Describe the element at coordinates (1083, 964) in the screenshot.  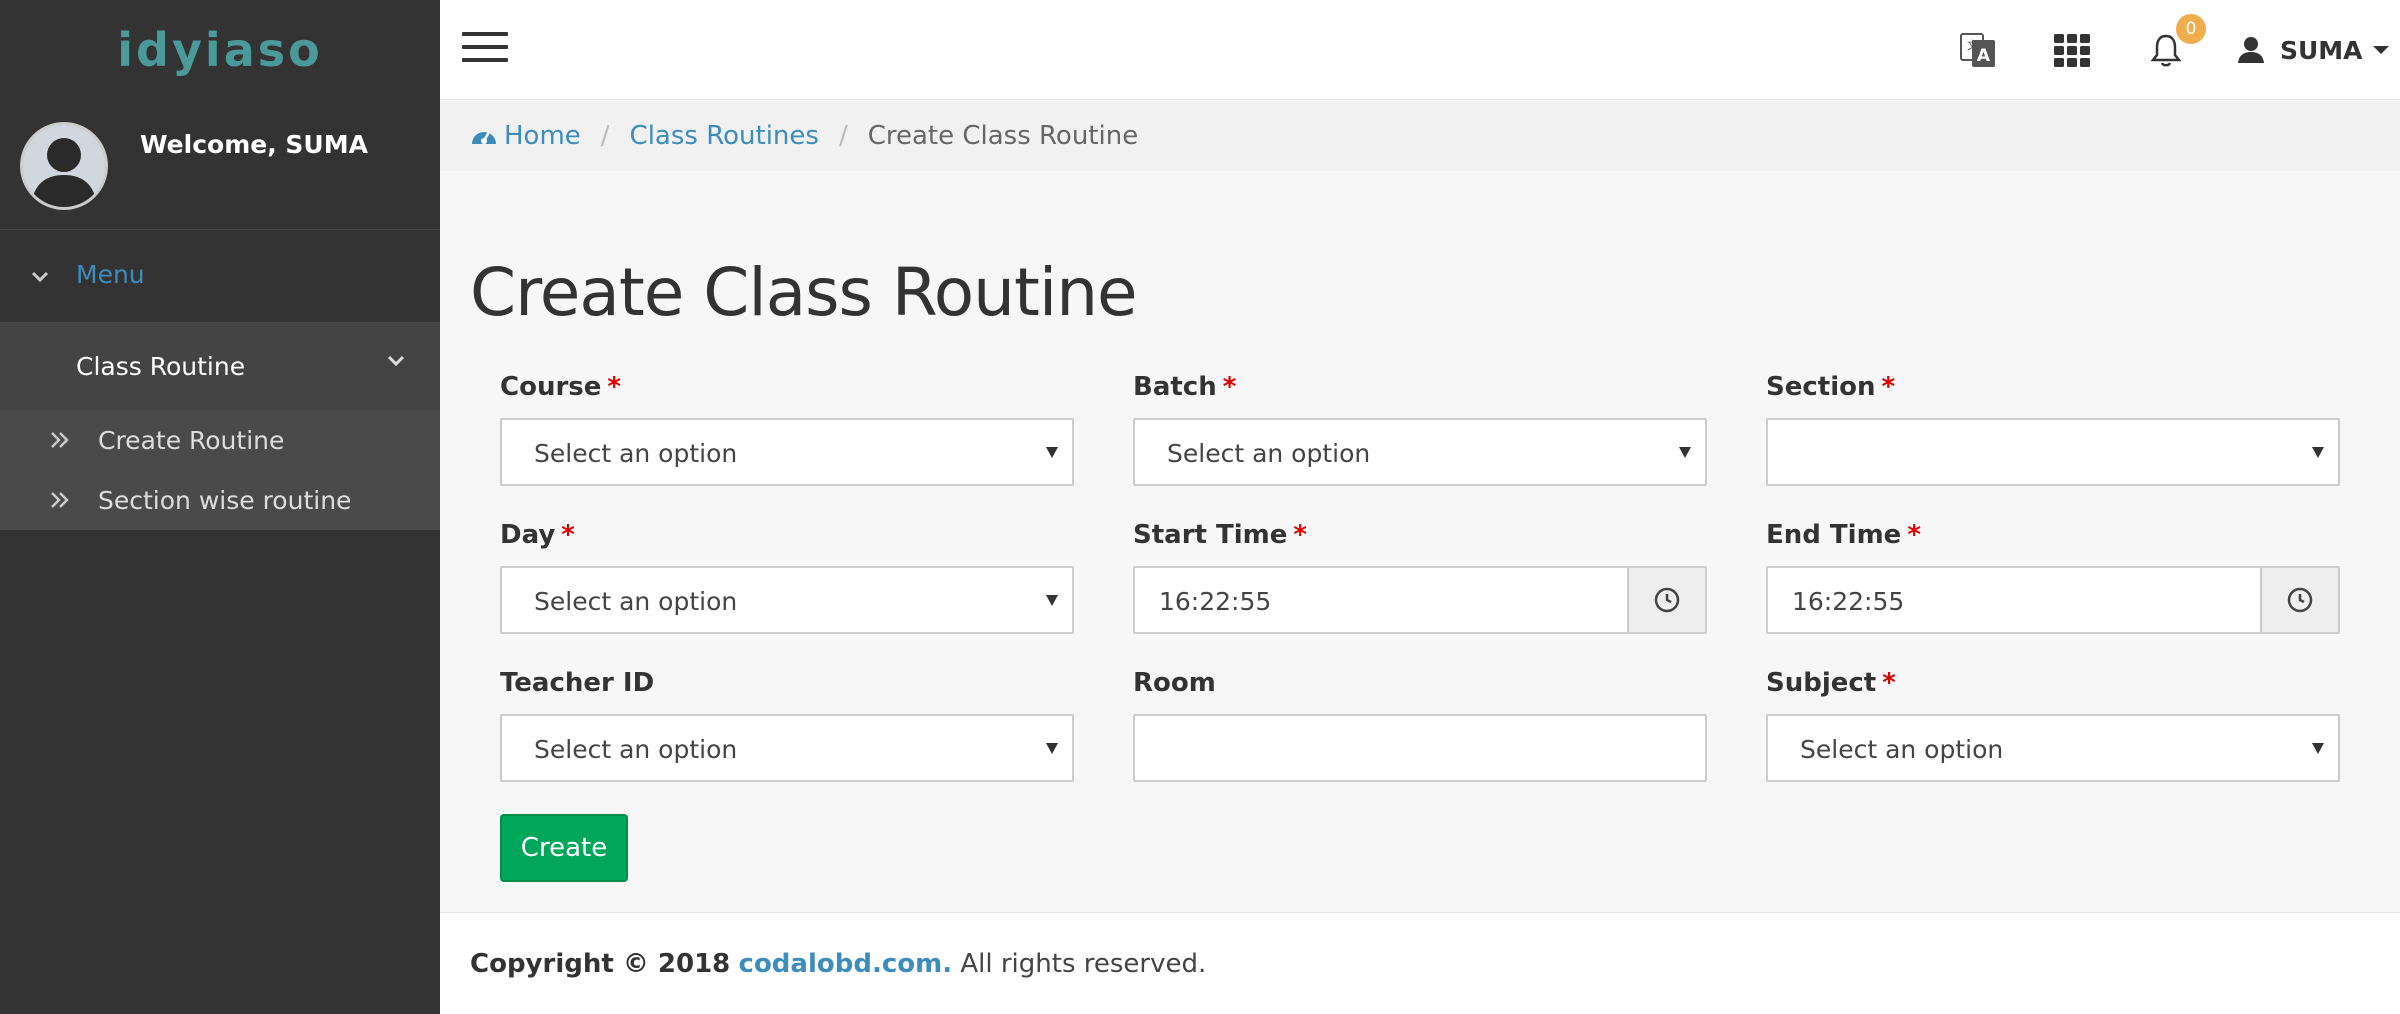
I see `copyright-suffix: All rights reserved.` at that location.